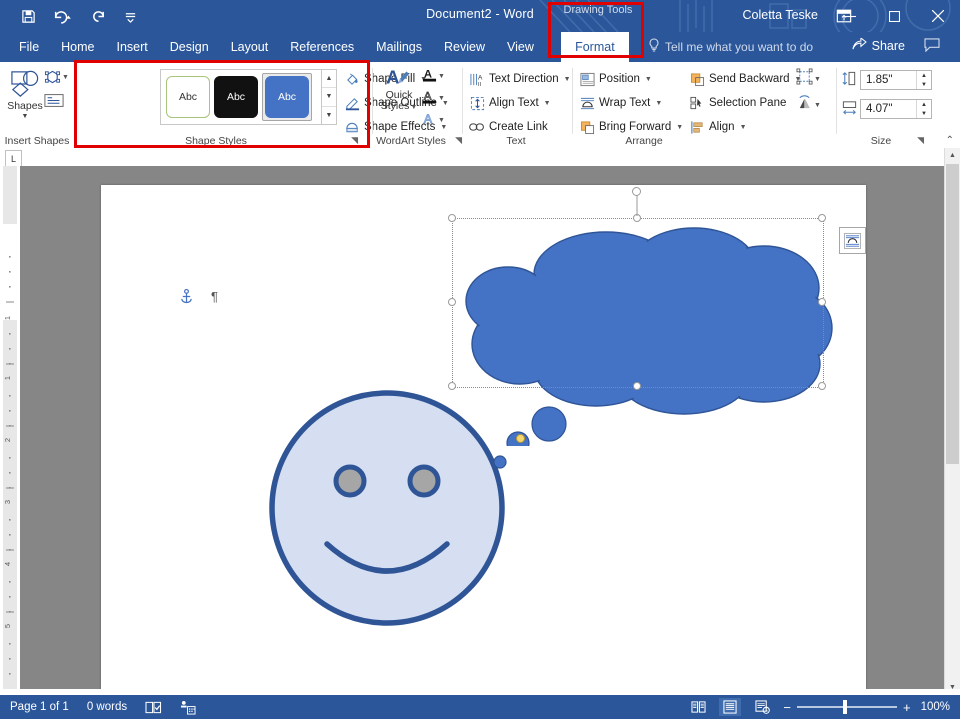 The image size is (960, 719). What do you see at coordinates (924, 104) in the screenshot?
I see `shape-width-up: ▲` at bounding box center [924, 104].